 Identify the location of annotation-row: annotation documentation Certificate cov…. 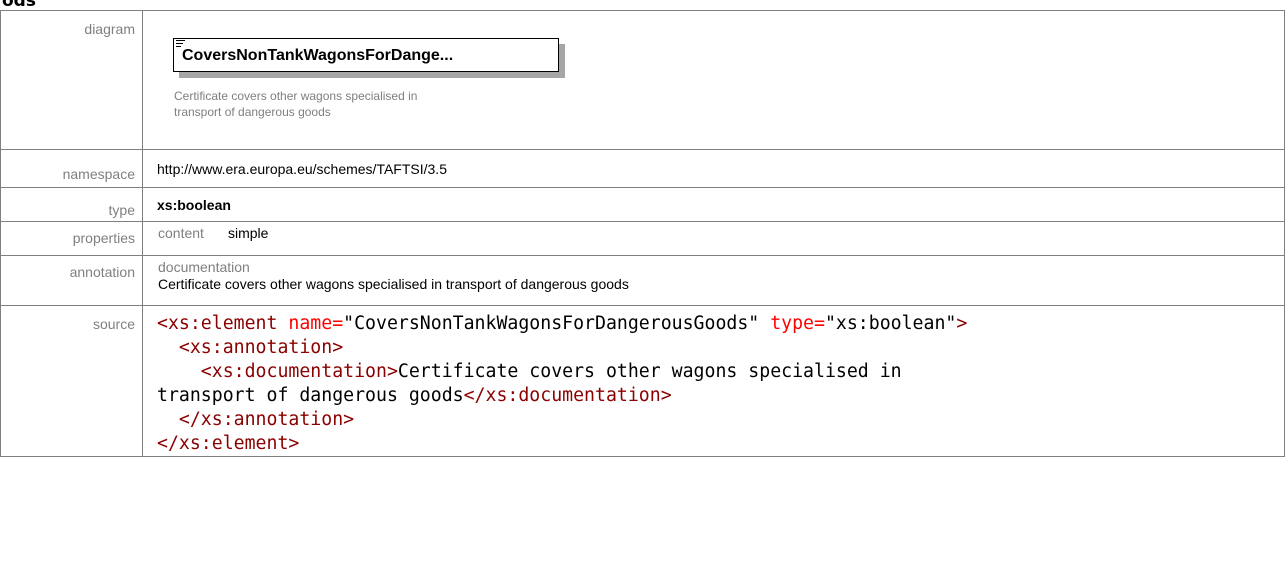
(642, 280).